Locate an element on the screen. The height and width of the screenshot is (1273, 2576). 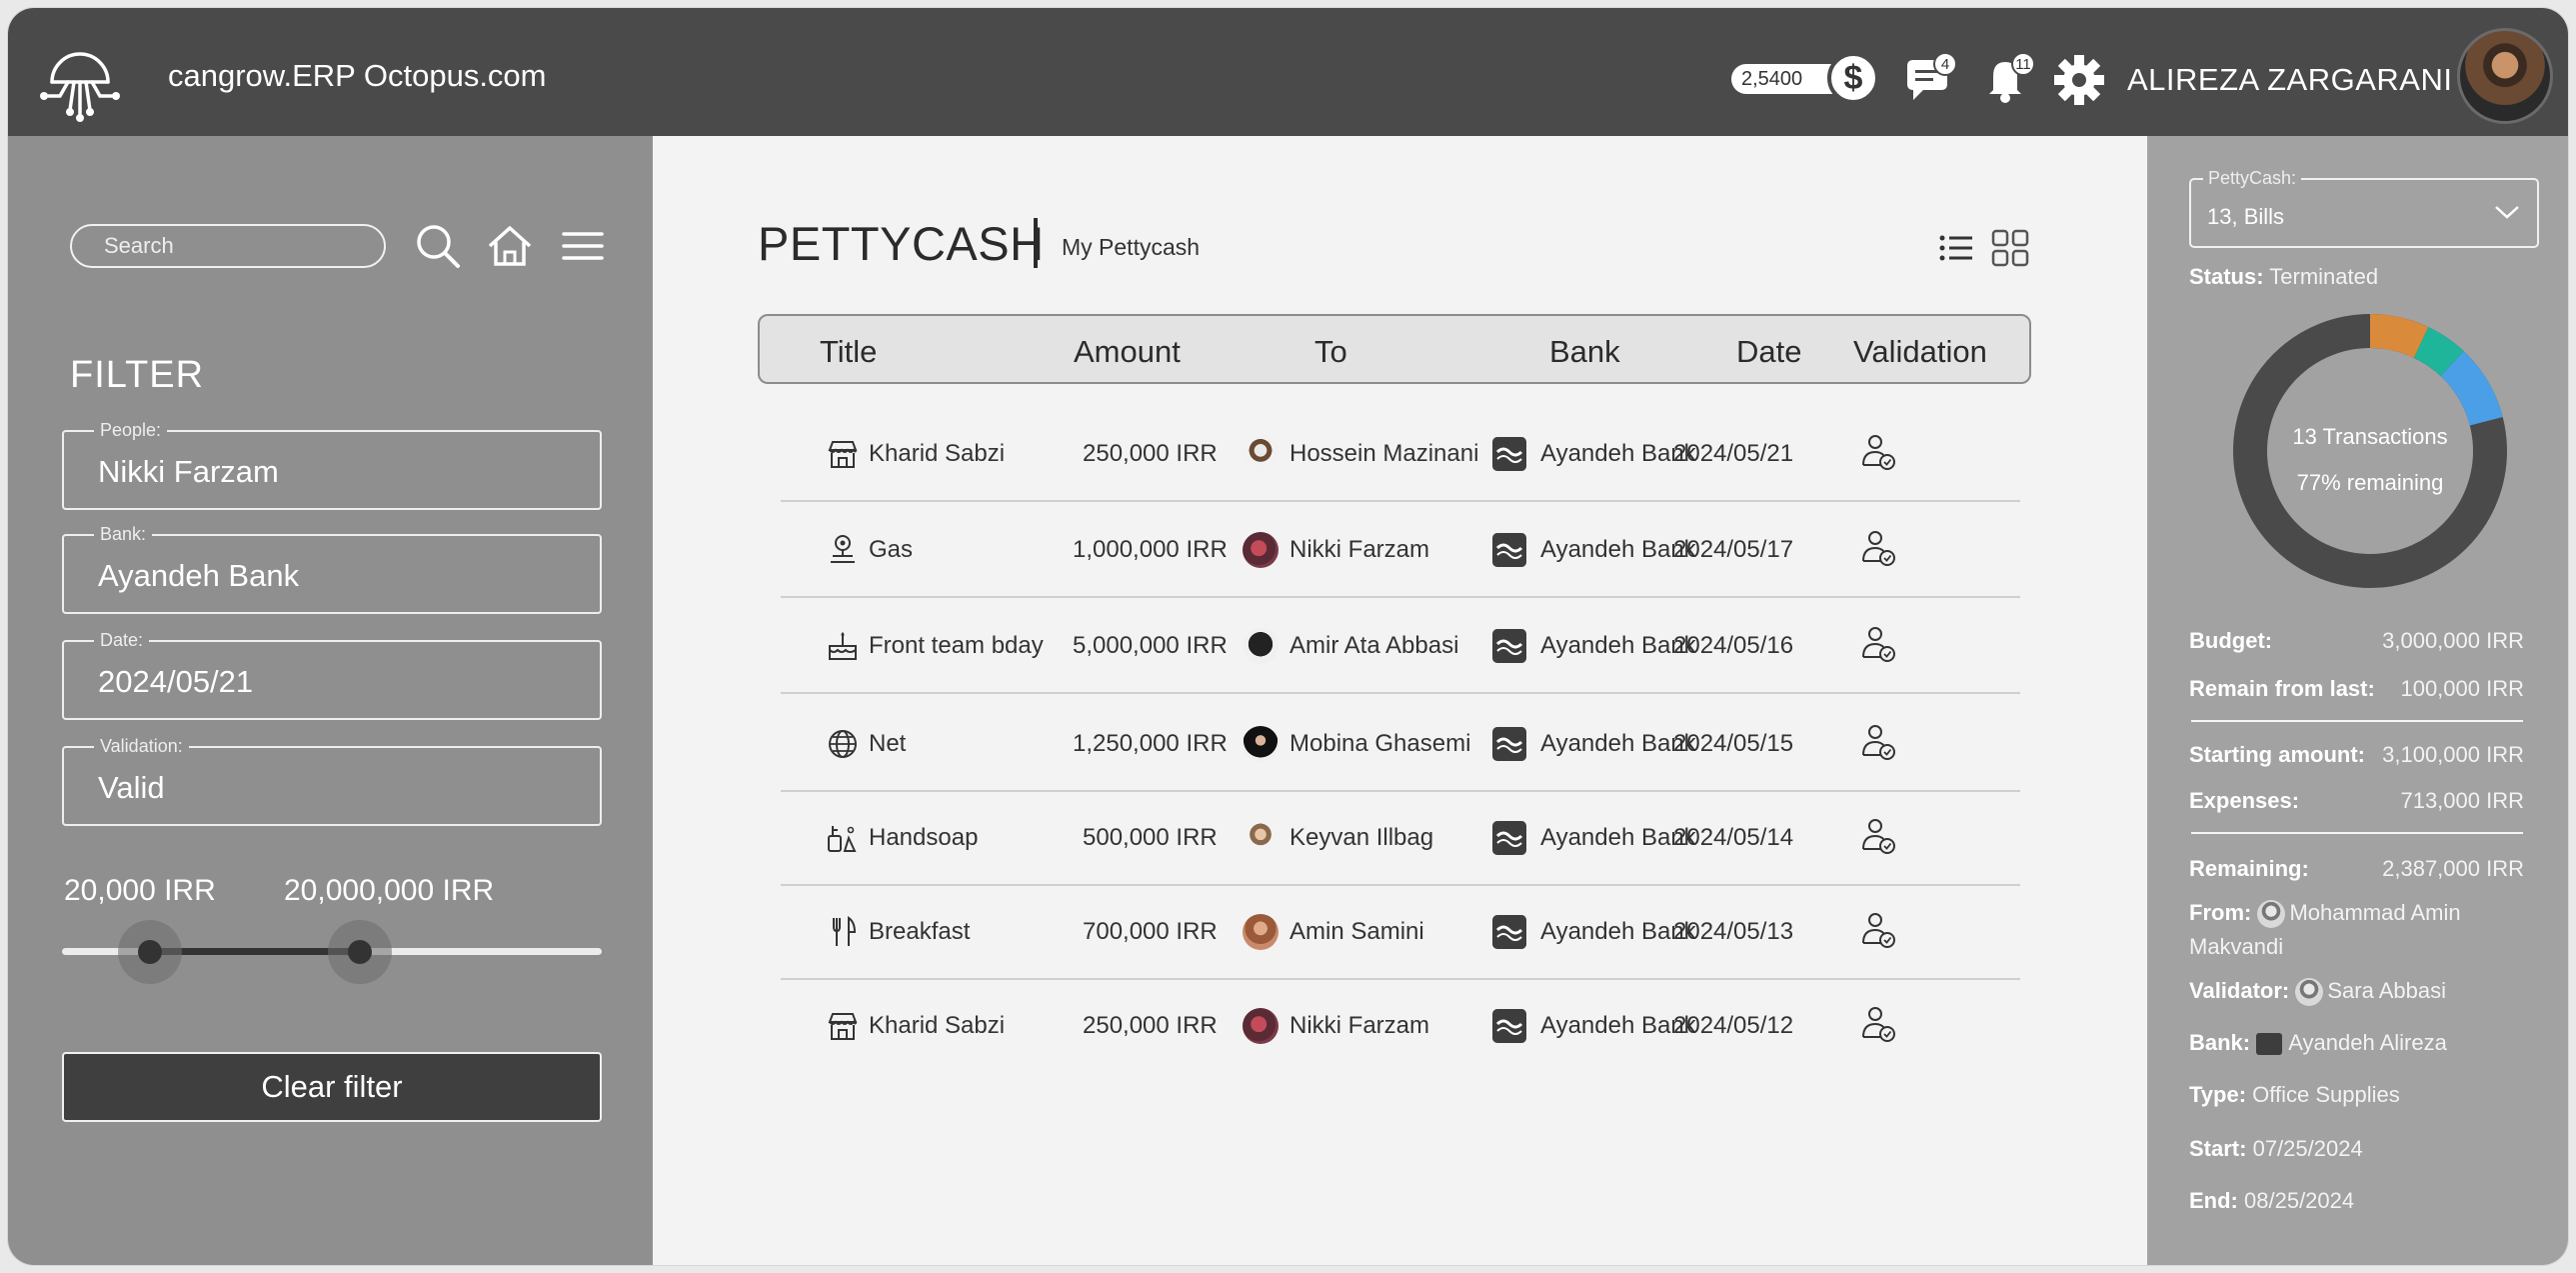
home-icon is located at coordinates (510, 246).